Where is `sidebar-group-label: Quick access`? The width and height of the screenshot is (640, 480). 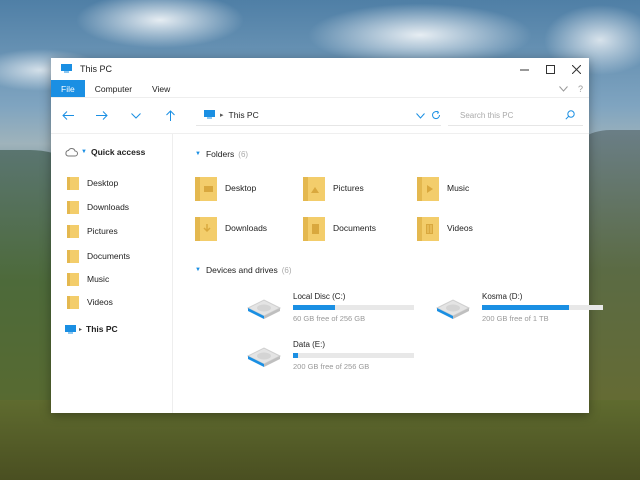
sidebar-group-label: Quick access is located at coordinates (118, 152).